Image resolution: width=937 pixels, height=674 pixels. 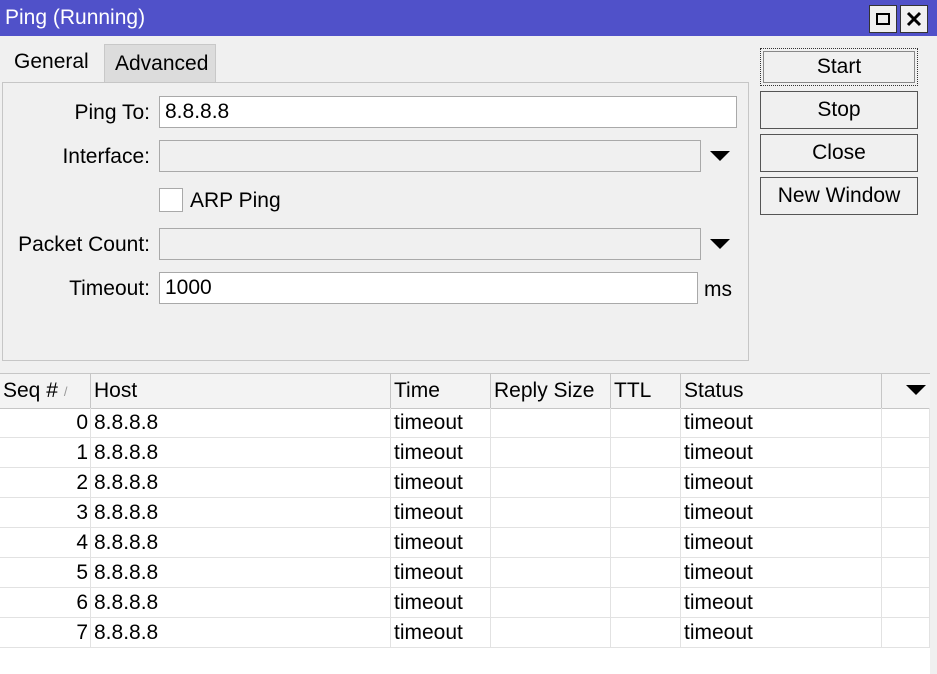 I want to click on new-window-button: New Window, so click(x=839, y=196).